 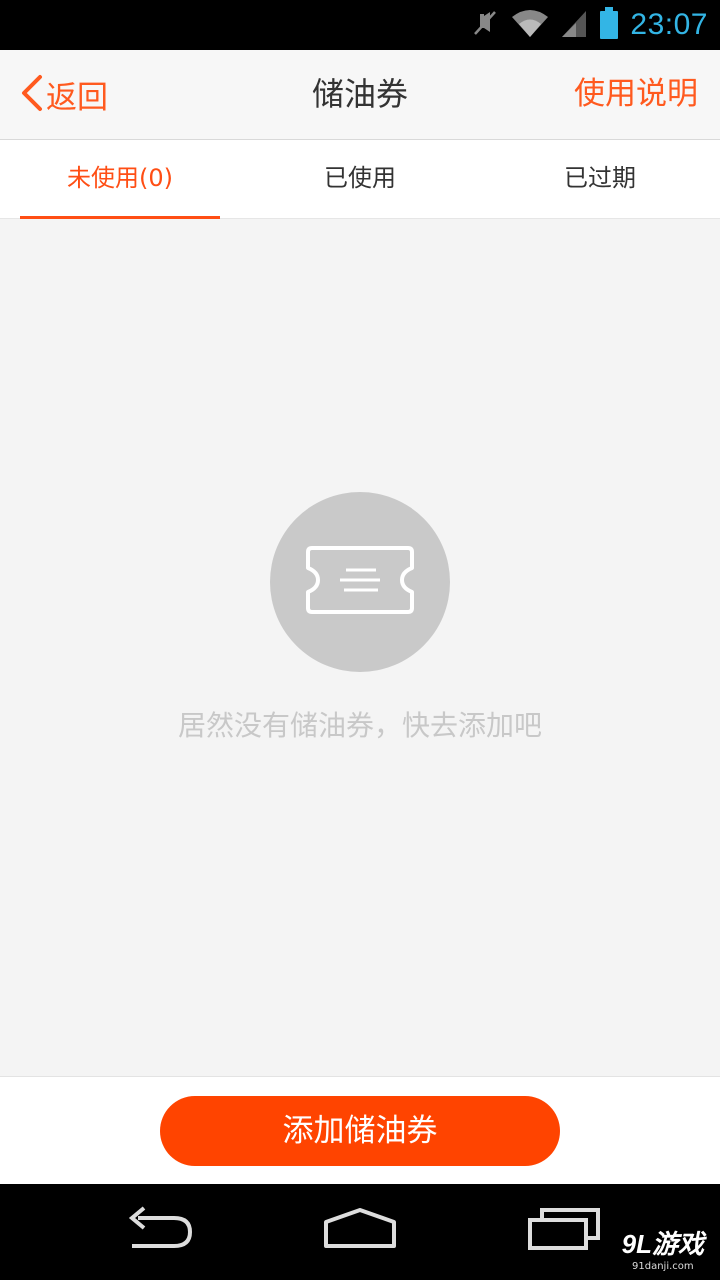 What do you see at coordinates (77, 98) in the screenshot?
I see `back-label: 返回` at bounding box center [77, 98].